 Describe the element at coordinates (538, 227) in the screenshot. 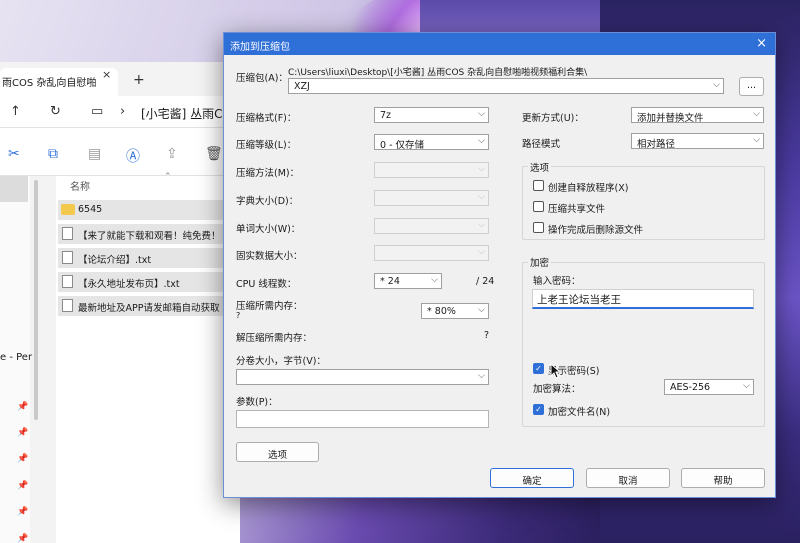

I see `delete-after-checkbox` at that location.